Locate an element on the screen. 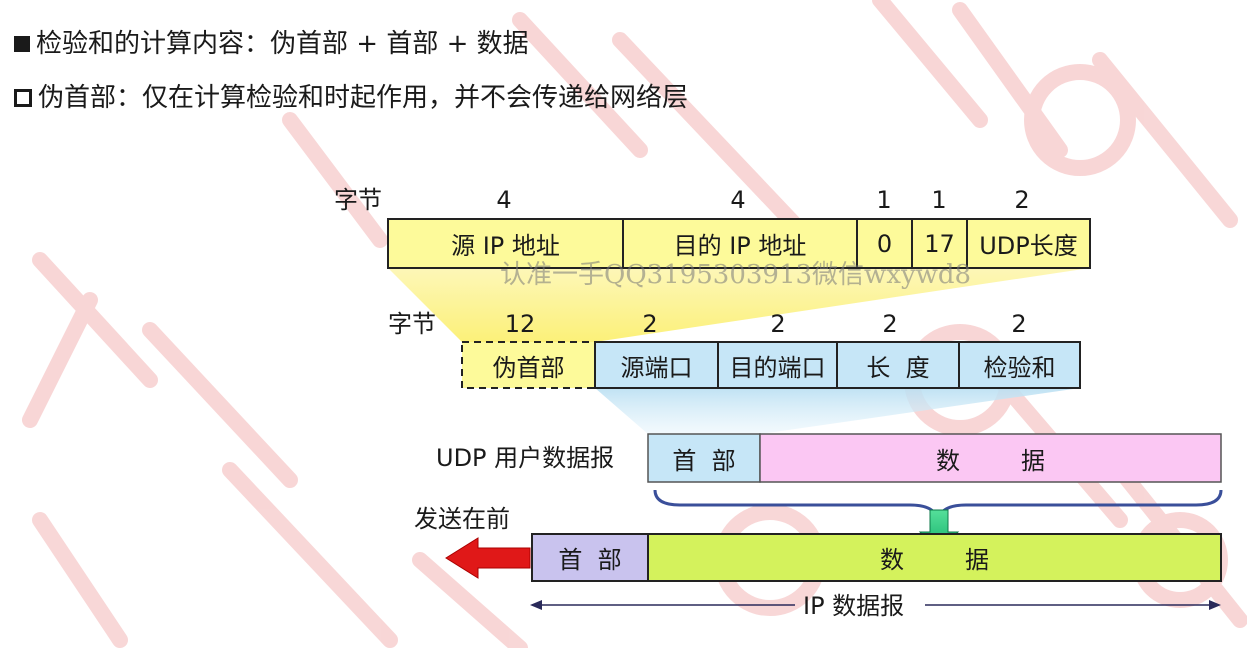  pseudo-size-protocol: 1 is located at coordinates (939, 200).